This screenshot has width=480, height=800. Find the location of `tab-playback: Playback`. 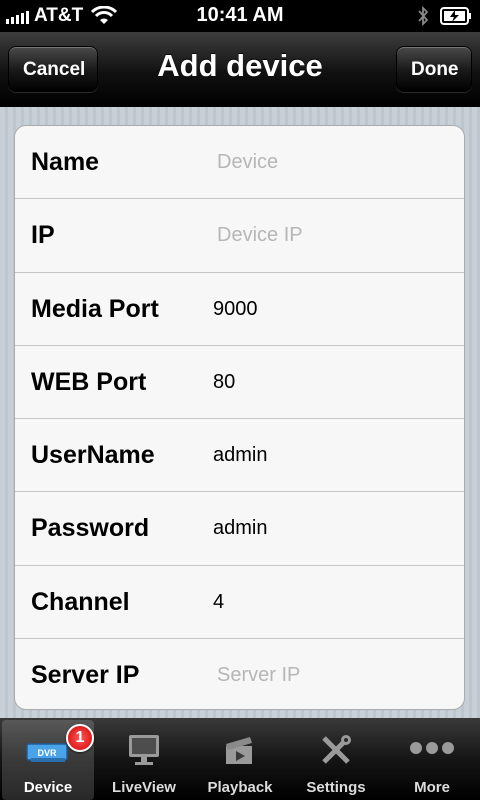

tab-playback: Playback is located at coordinates (240, 760).